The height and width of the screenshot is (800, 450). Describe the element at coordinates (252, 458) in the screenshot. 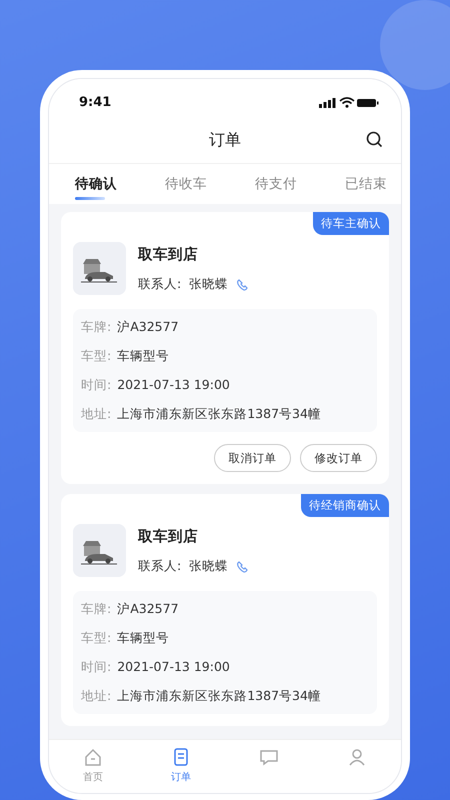

I see `cancel-order-button: 取消订单` at that location.